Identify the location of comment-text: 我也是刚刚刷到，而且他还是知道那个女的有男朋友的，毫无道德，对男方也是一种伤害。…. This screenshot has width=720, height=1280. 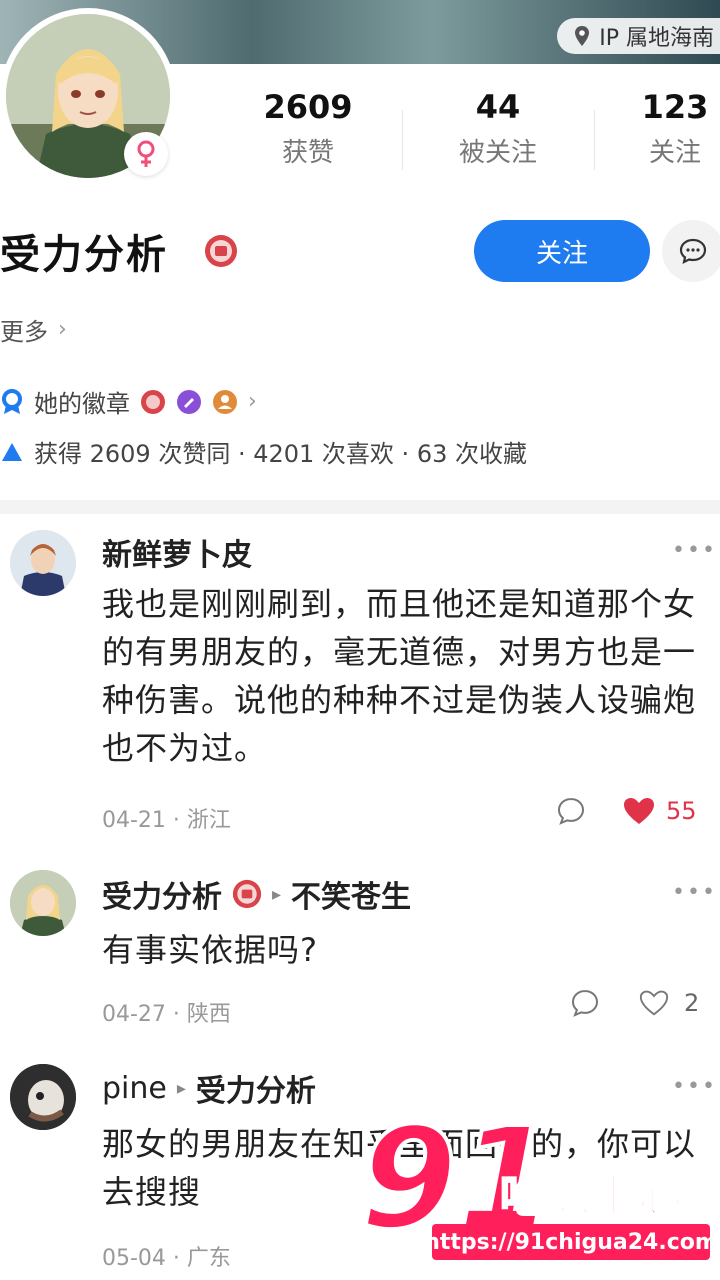
(399, 676).